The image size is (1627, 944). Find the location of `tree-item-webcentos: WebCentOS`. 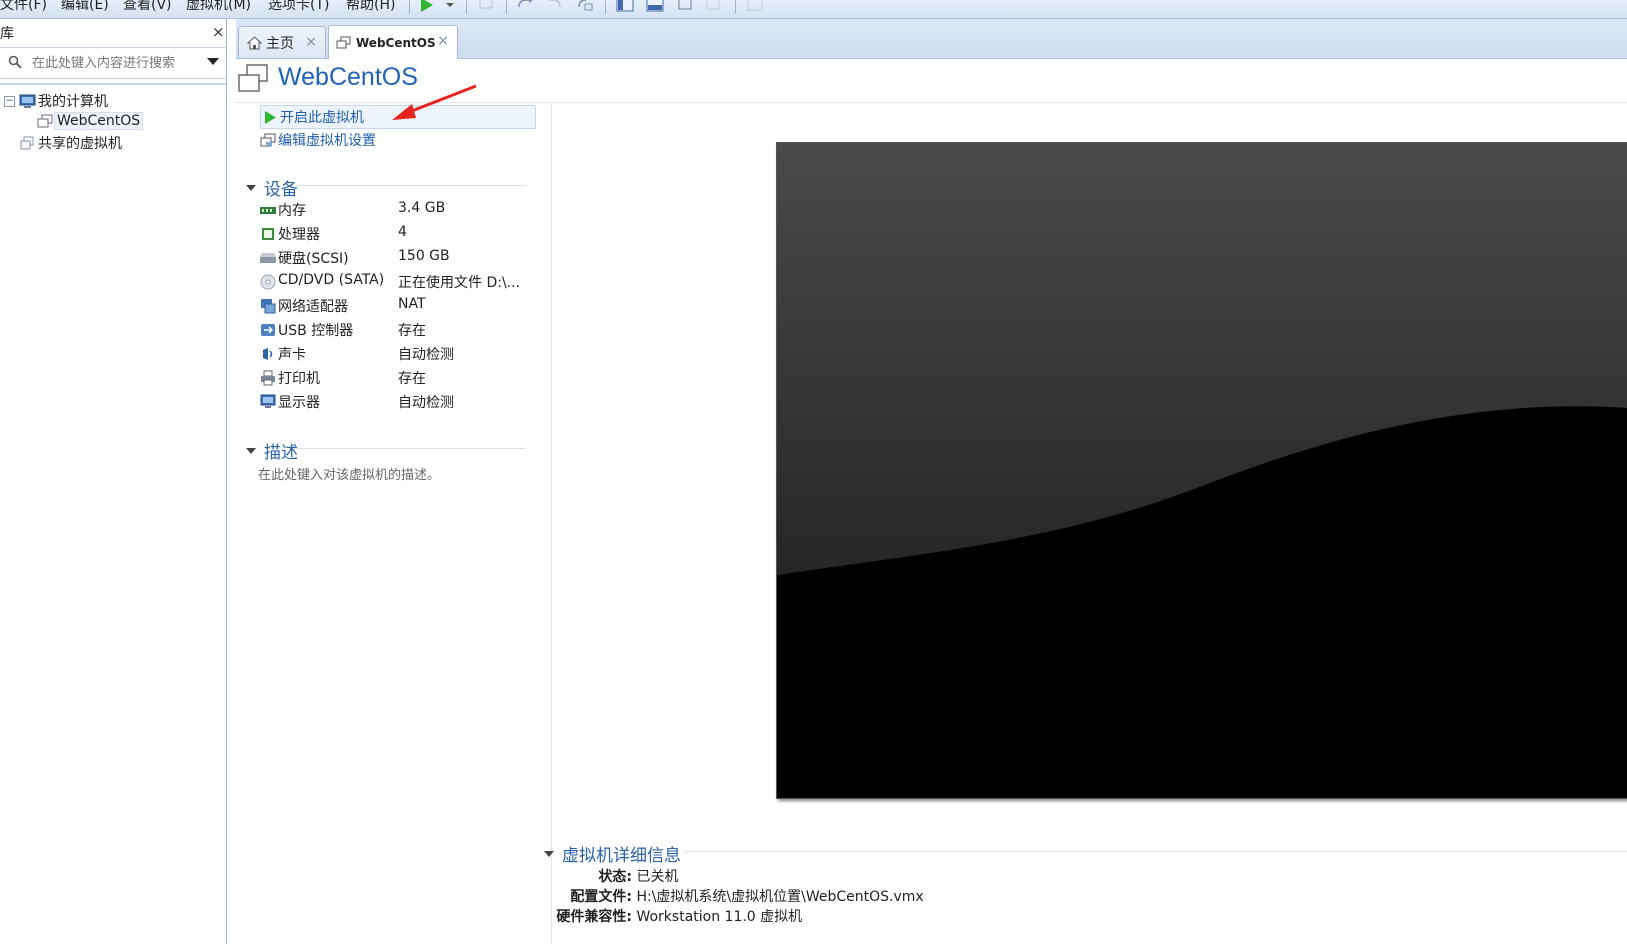

tree-item-webcentos: WebCentOS is located at coordinates (90, 121).